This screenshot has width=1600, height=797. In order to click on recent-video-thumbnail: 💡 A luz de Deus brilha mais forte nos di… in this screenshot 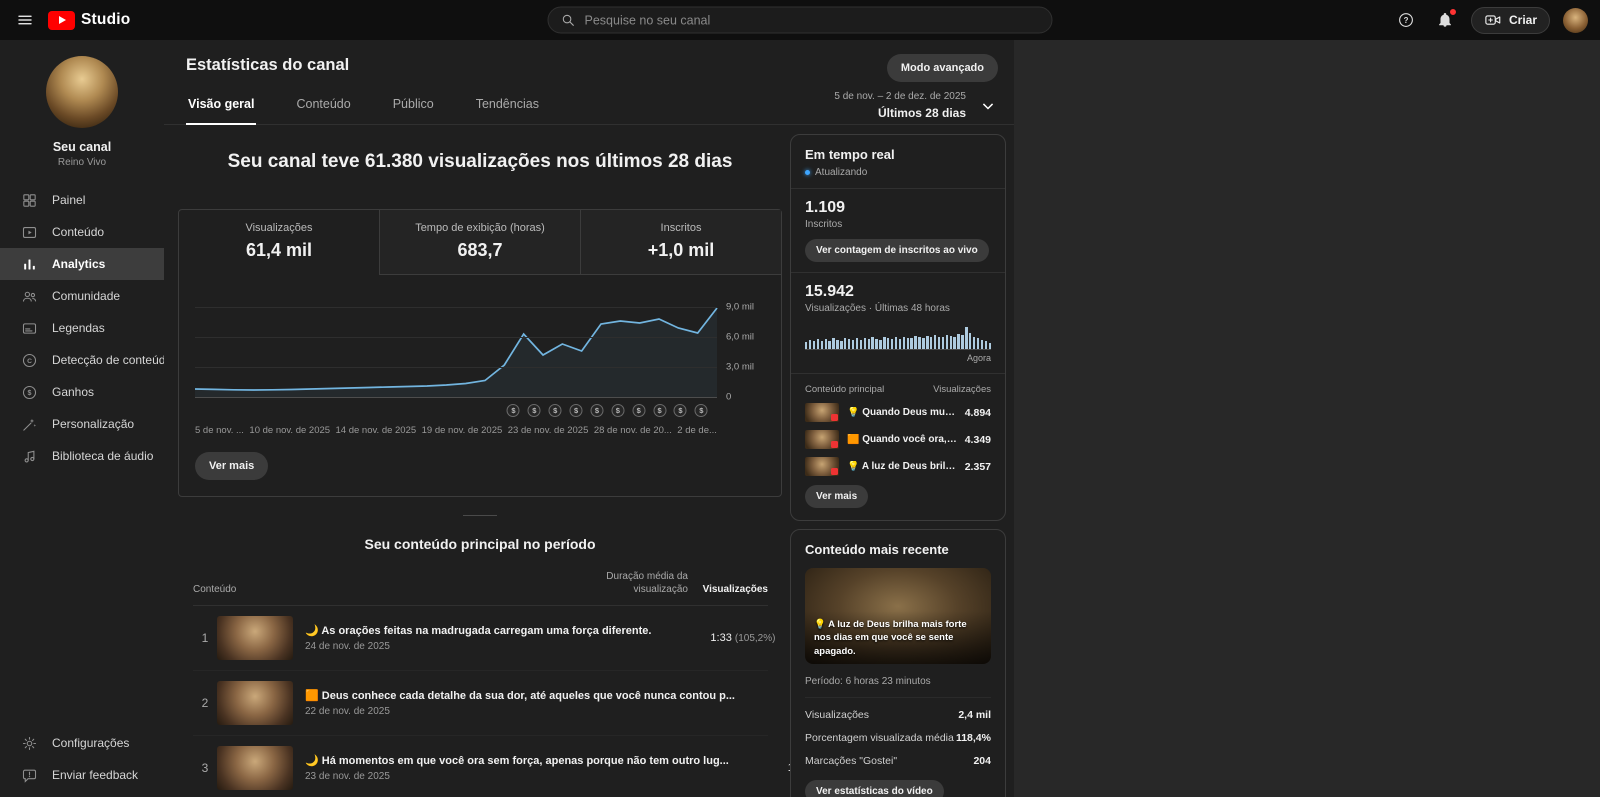, I will do `click(898, 616)`.